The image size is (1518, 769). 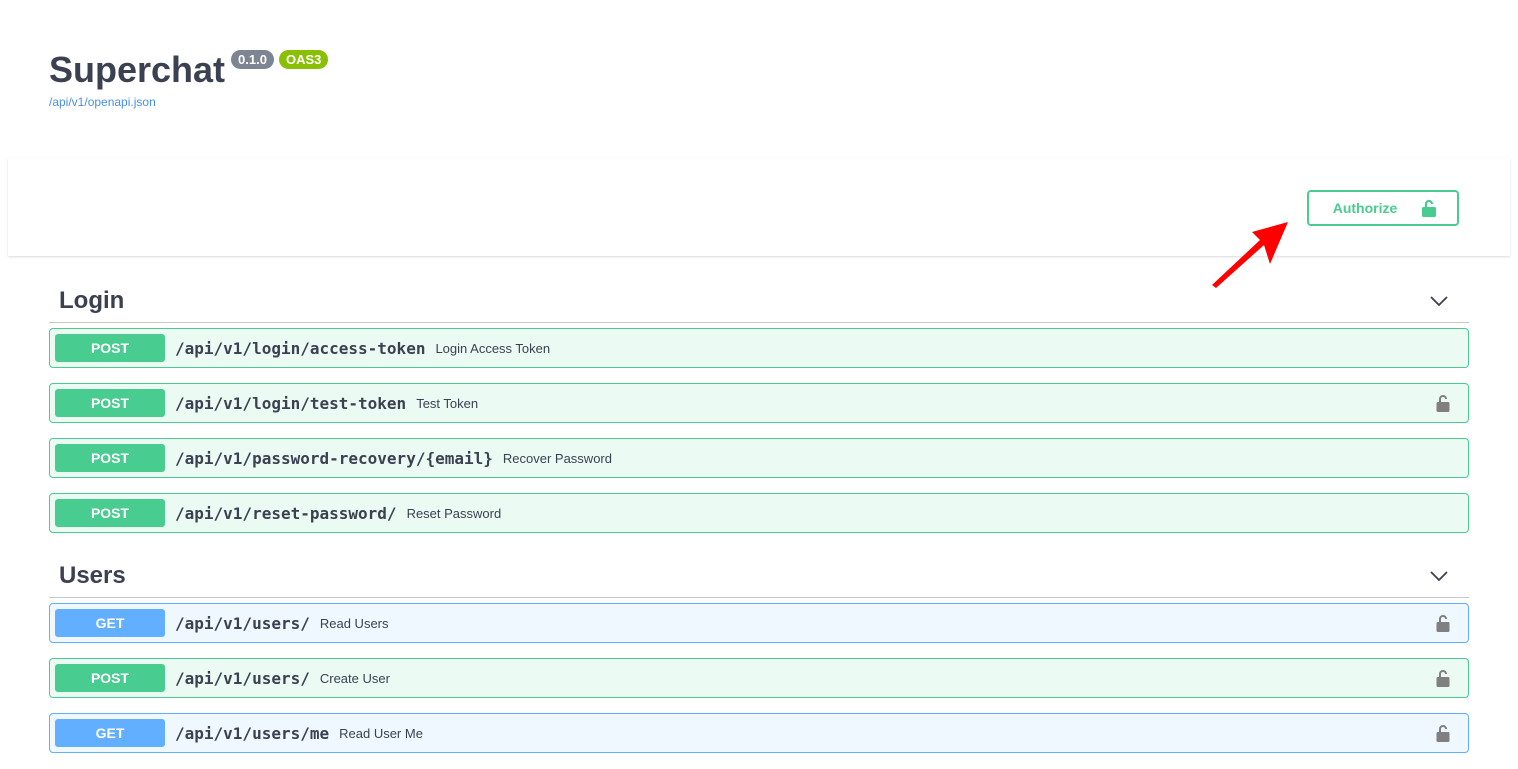 What do you see at coordinates (92, 300) in the screenshot?
I see `tag-name: Login` at bounding box center [92, 300].